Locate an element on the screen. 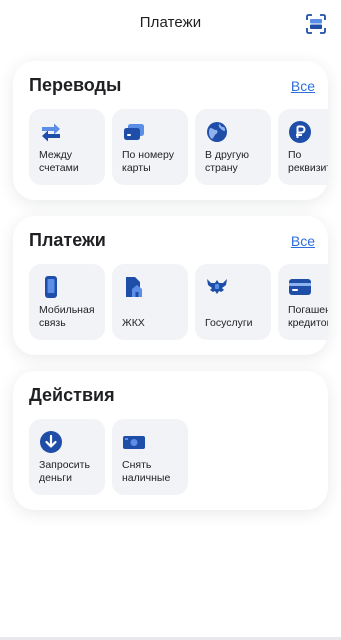  cash-icon is located at coordinates (134, 442).